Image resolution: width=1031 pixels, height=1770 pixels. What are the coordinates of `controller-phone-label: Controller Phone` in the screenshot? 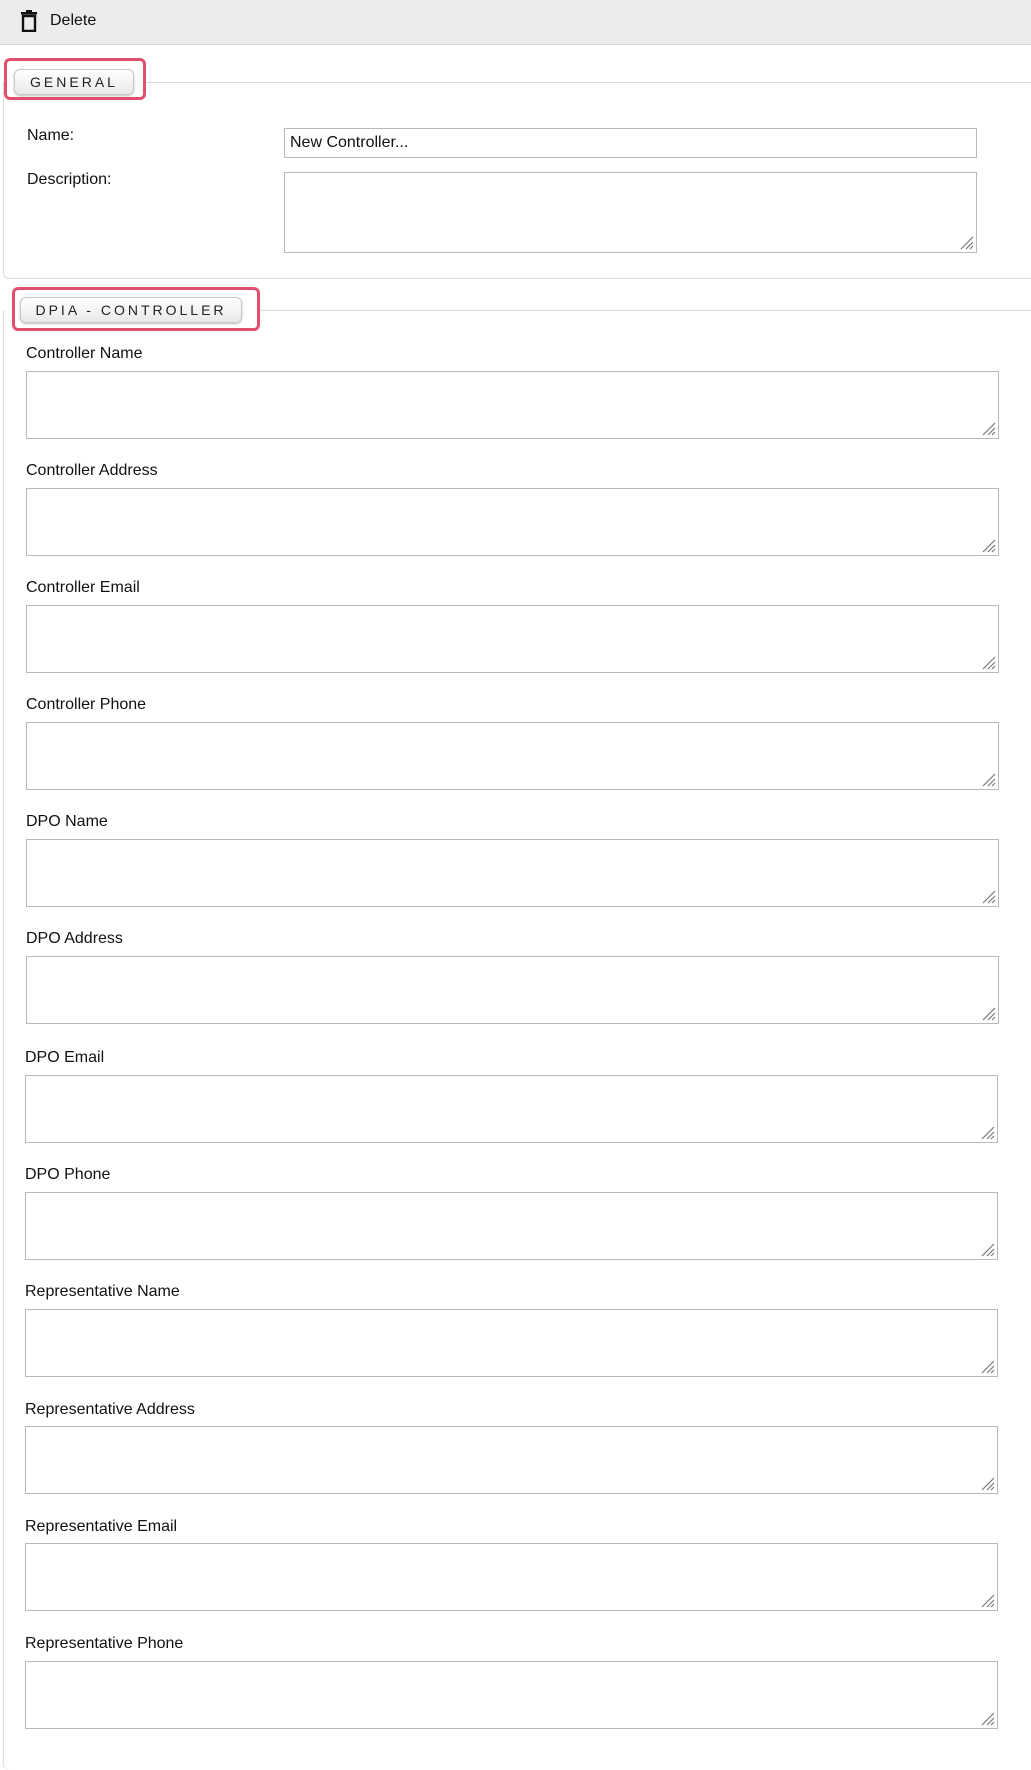 It's located at (86, 704).